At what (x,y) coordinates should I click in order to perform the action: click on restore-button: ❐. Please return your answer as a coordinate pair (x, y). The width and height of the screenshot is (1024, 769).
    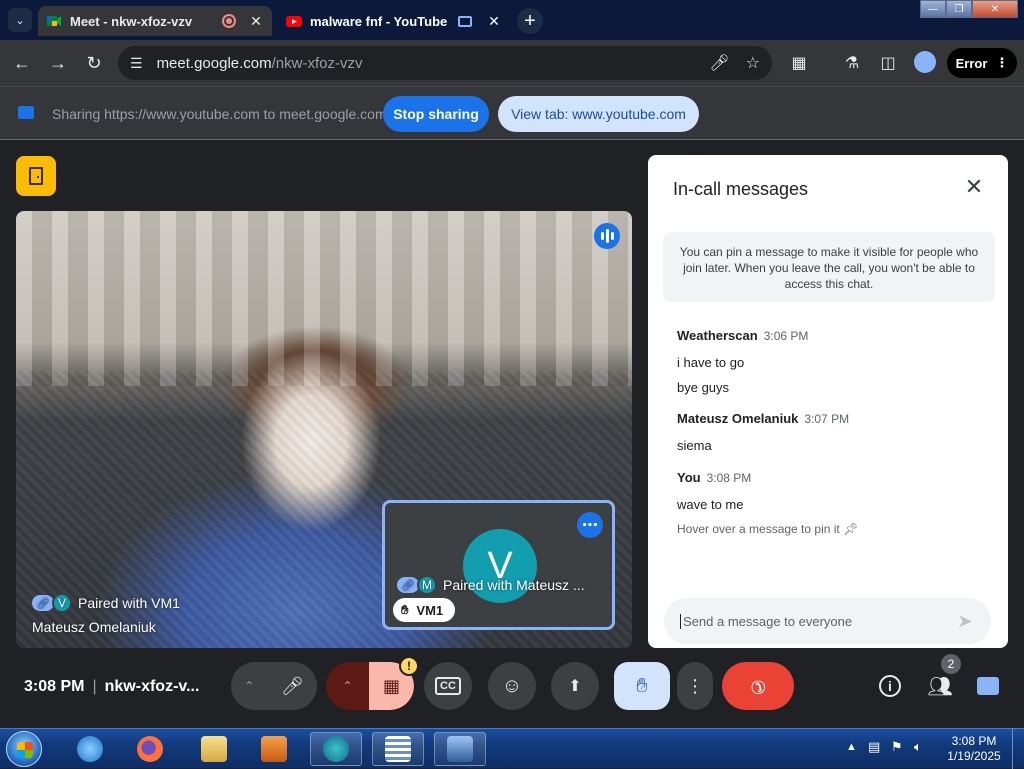
    Looking at the image, I should click on (959, 9).